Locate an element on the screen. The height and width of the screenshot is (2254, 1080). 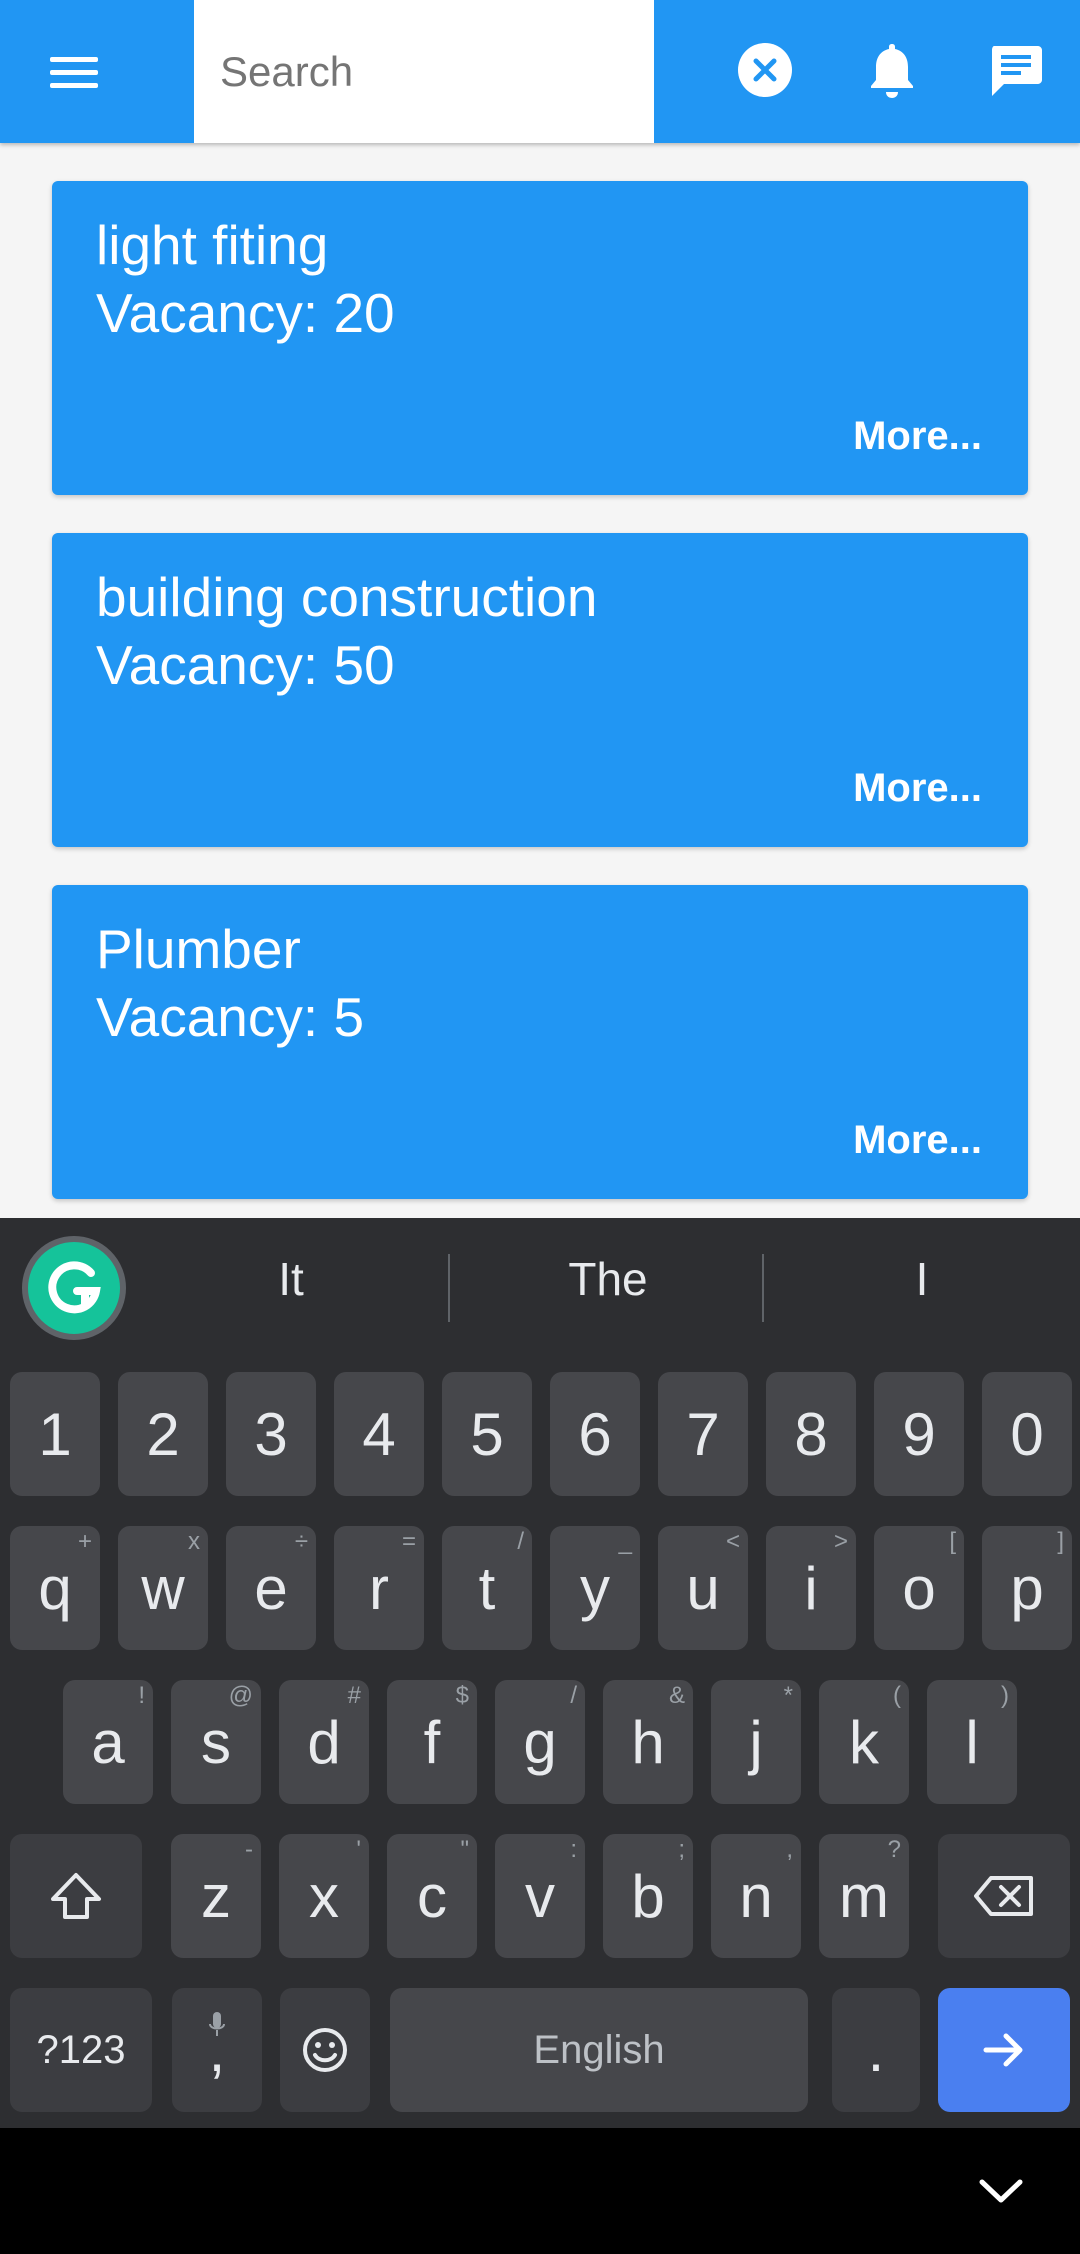
key-n: n, is located at coordinates (756, 1896).